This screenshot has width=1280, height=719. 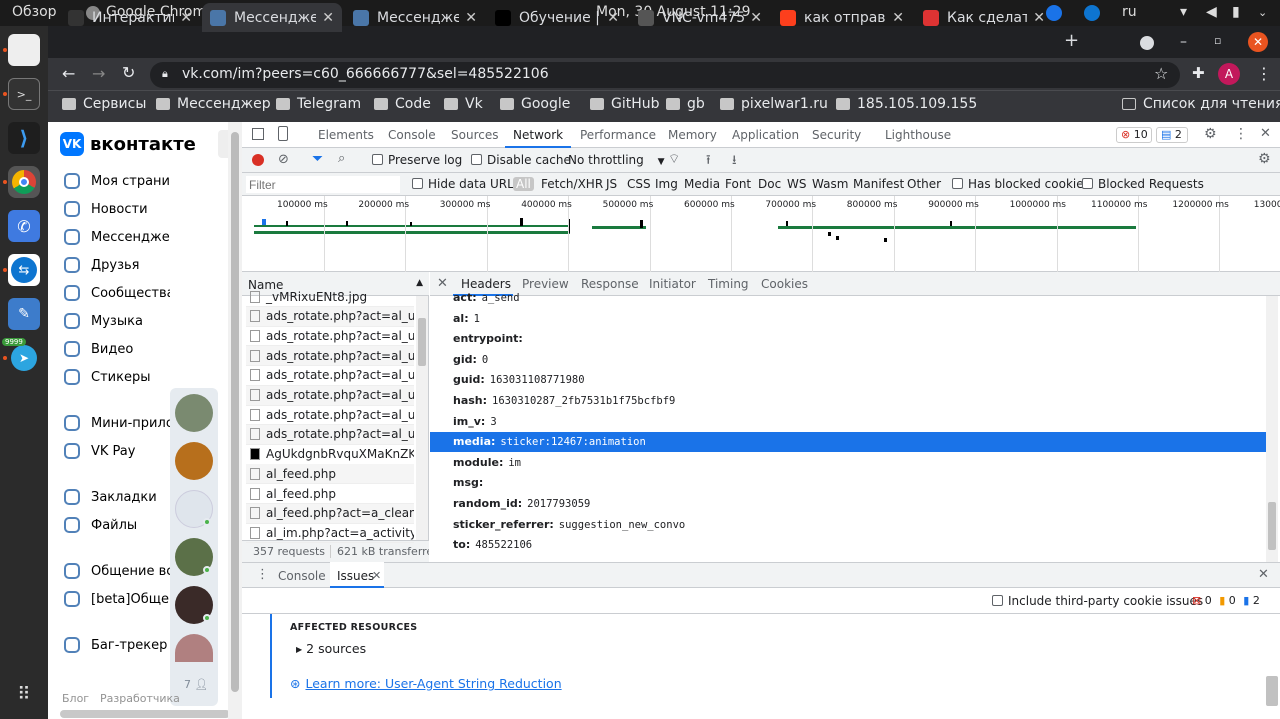 What do you see at coordinates (557, 17) in the screenshot?
I see `tab-4: Обучение | С✕` at bounding box center [557, 17].